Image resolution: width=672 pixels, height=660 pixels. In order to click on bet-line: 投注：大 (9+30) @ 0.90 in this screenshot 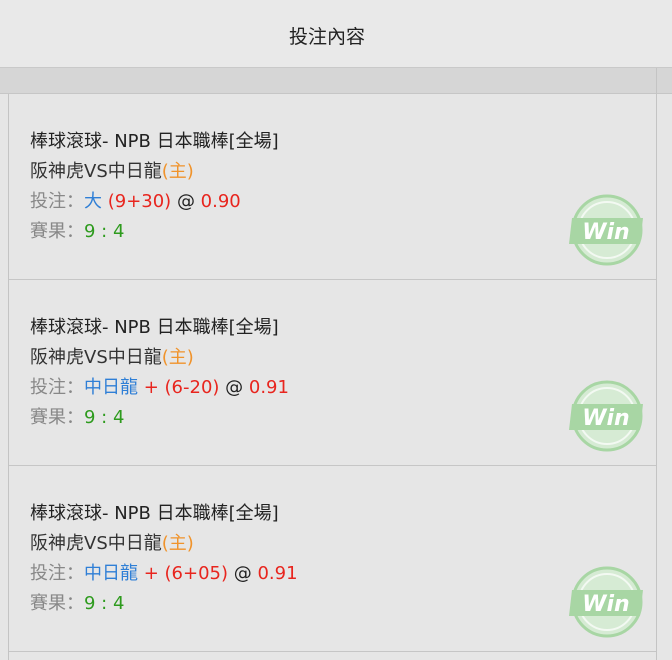, I will do `click(135, 202)`.